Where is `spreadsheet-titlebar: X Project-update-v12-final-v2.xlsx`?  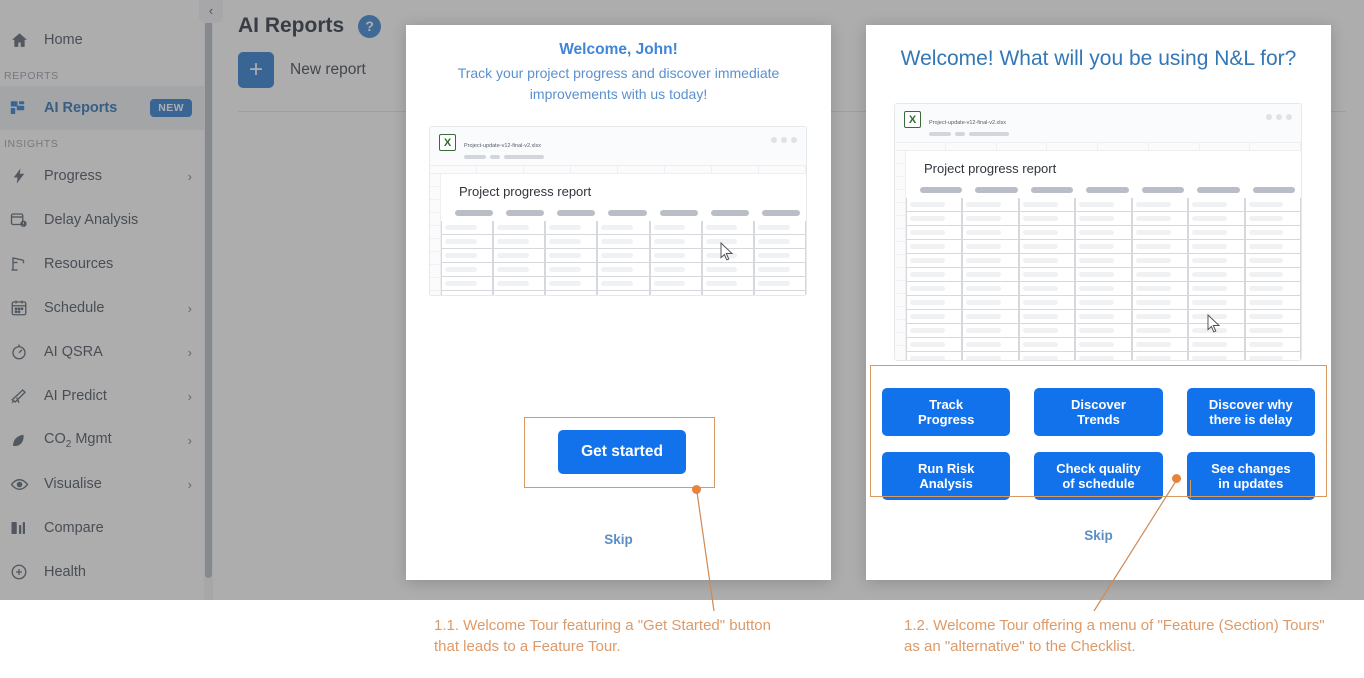
spreadsheet-titlebar: X Project-update-v12-final-v2.xlsx is located at coordinates (1098, 123).